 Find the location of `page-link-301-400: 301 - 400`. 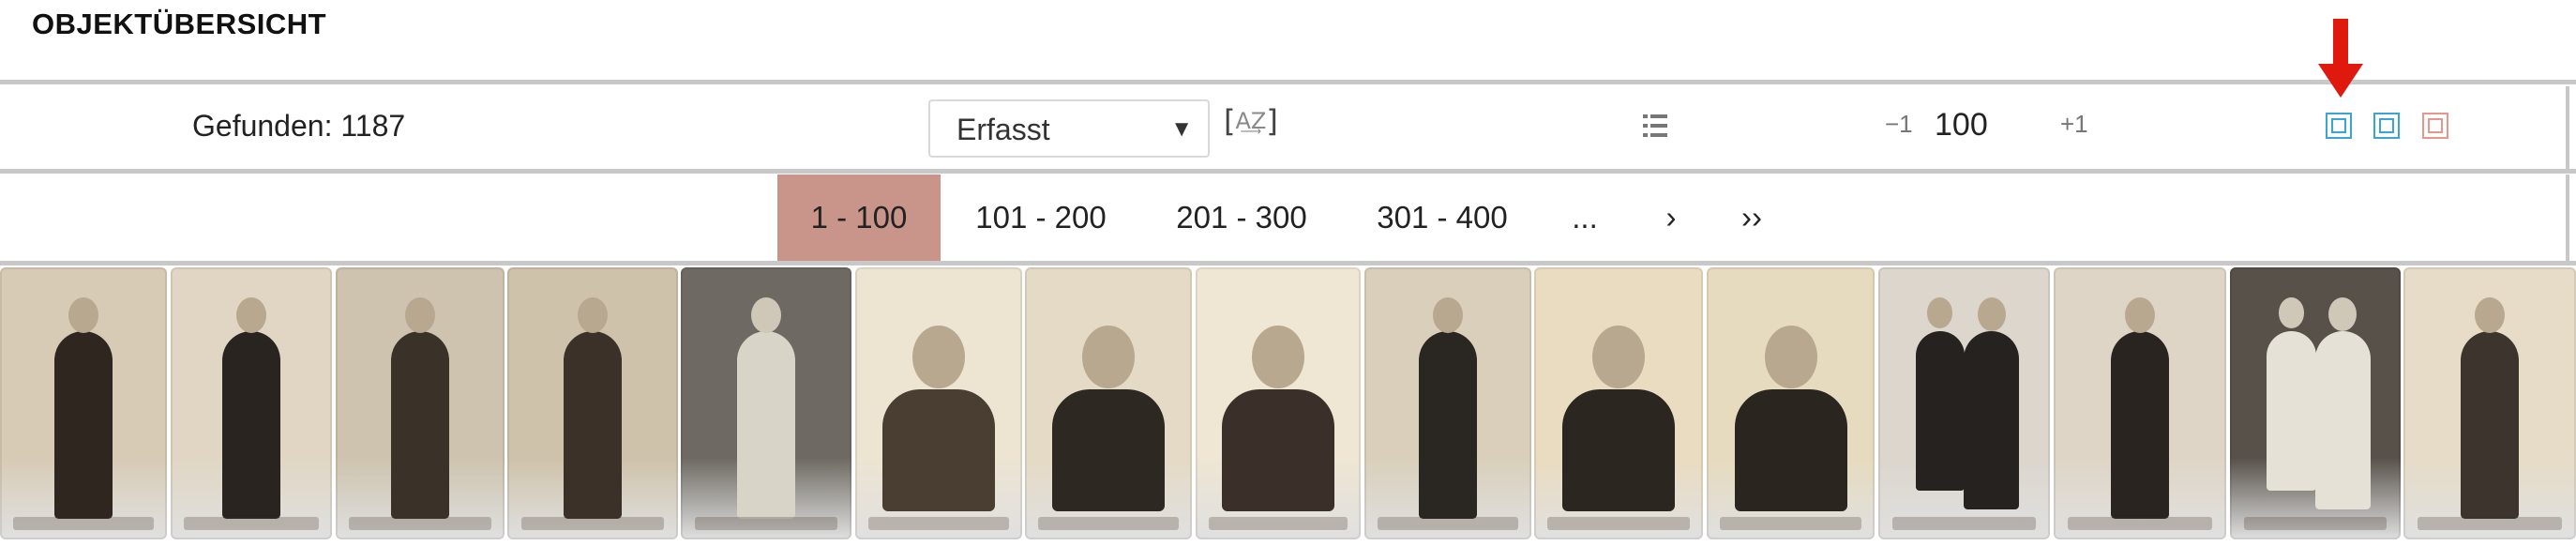

page-link-301-400: 301 - 400 is located at coordinates (1442, 217).